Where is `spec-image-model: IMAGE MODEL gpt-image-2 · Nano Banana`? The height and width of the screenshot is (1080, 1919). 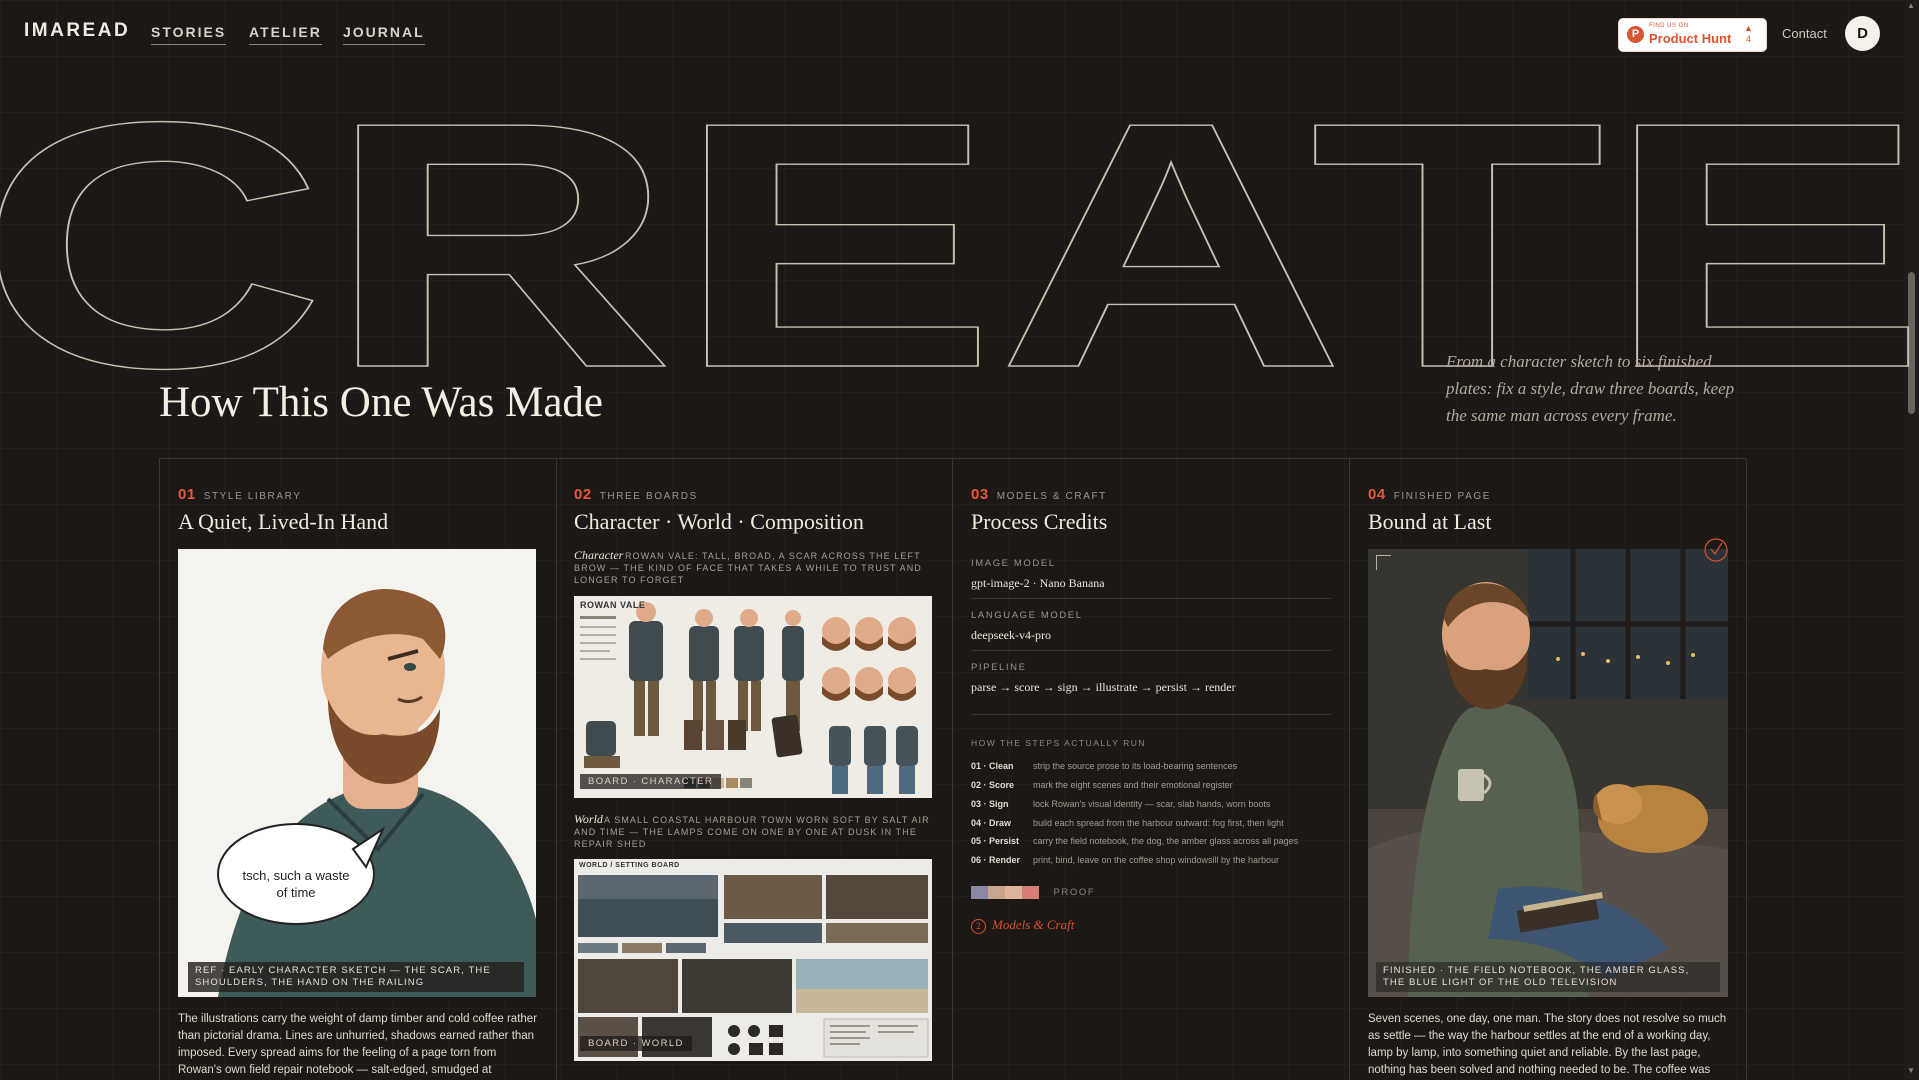 spec-image-model: IMAGE MODEL gpt-image-2 · Nano Banana is located at coordinates (1151, 578).